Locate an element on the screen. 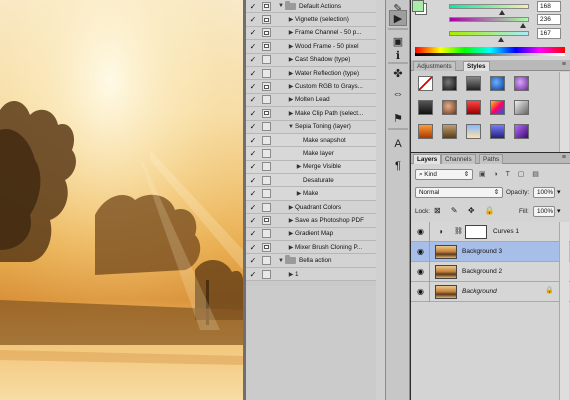 The image size is (570, 400). tool-presets-icon: ⚑ is located at coordinates (398, 118).